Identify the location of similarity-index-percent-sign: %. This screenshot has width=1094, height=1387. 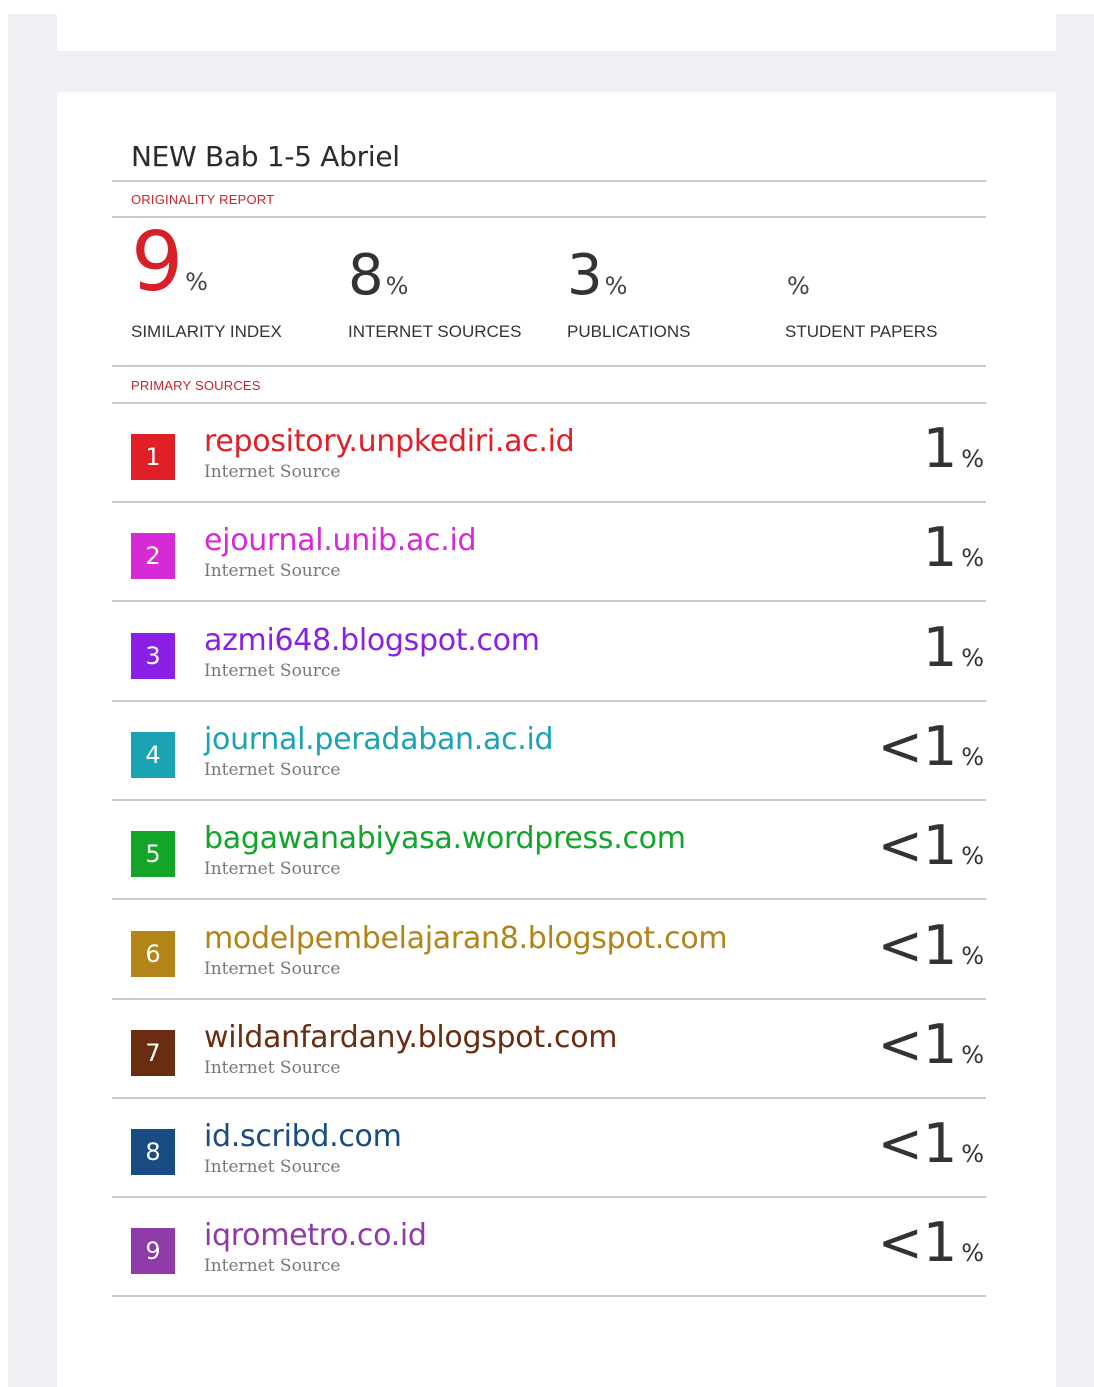
(196, 282).